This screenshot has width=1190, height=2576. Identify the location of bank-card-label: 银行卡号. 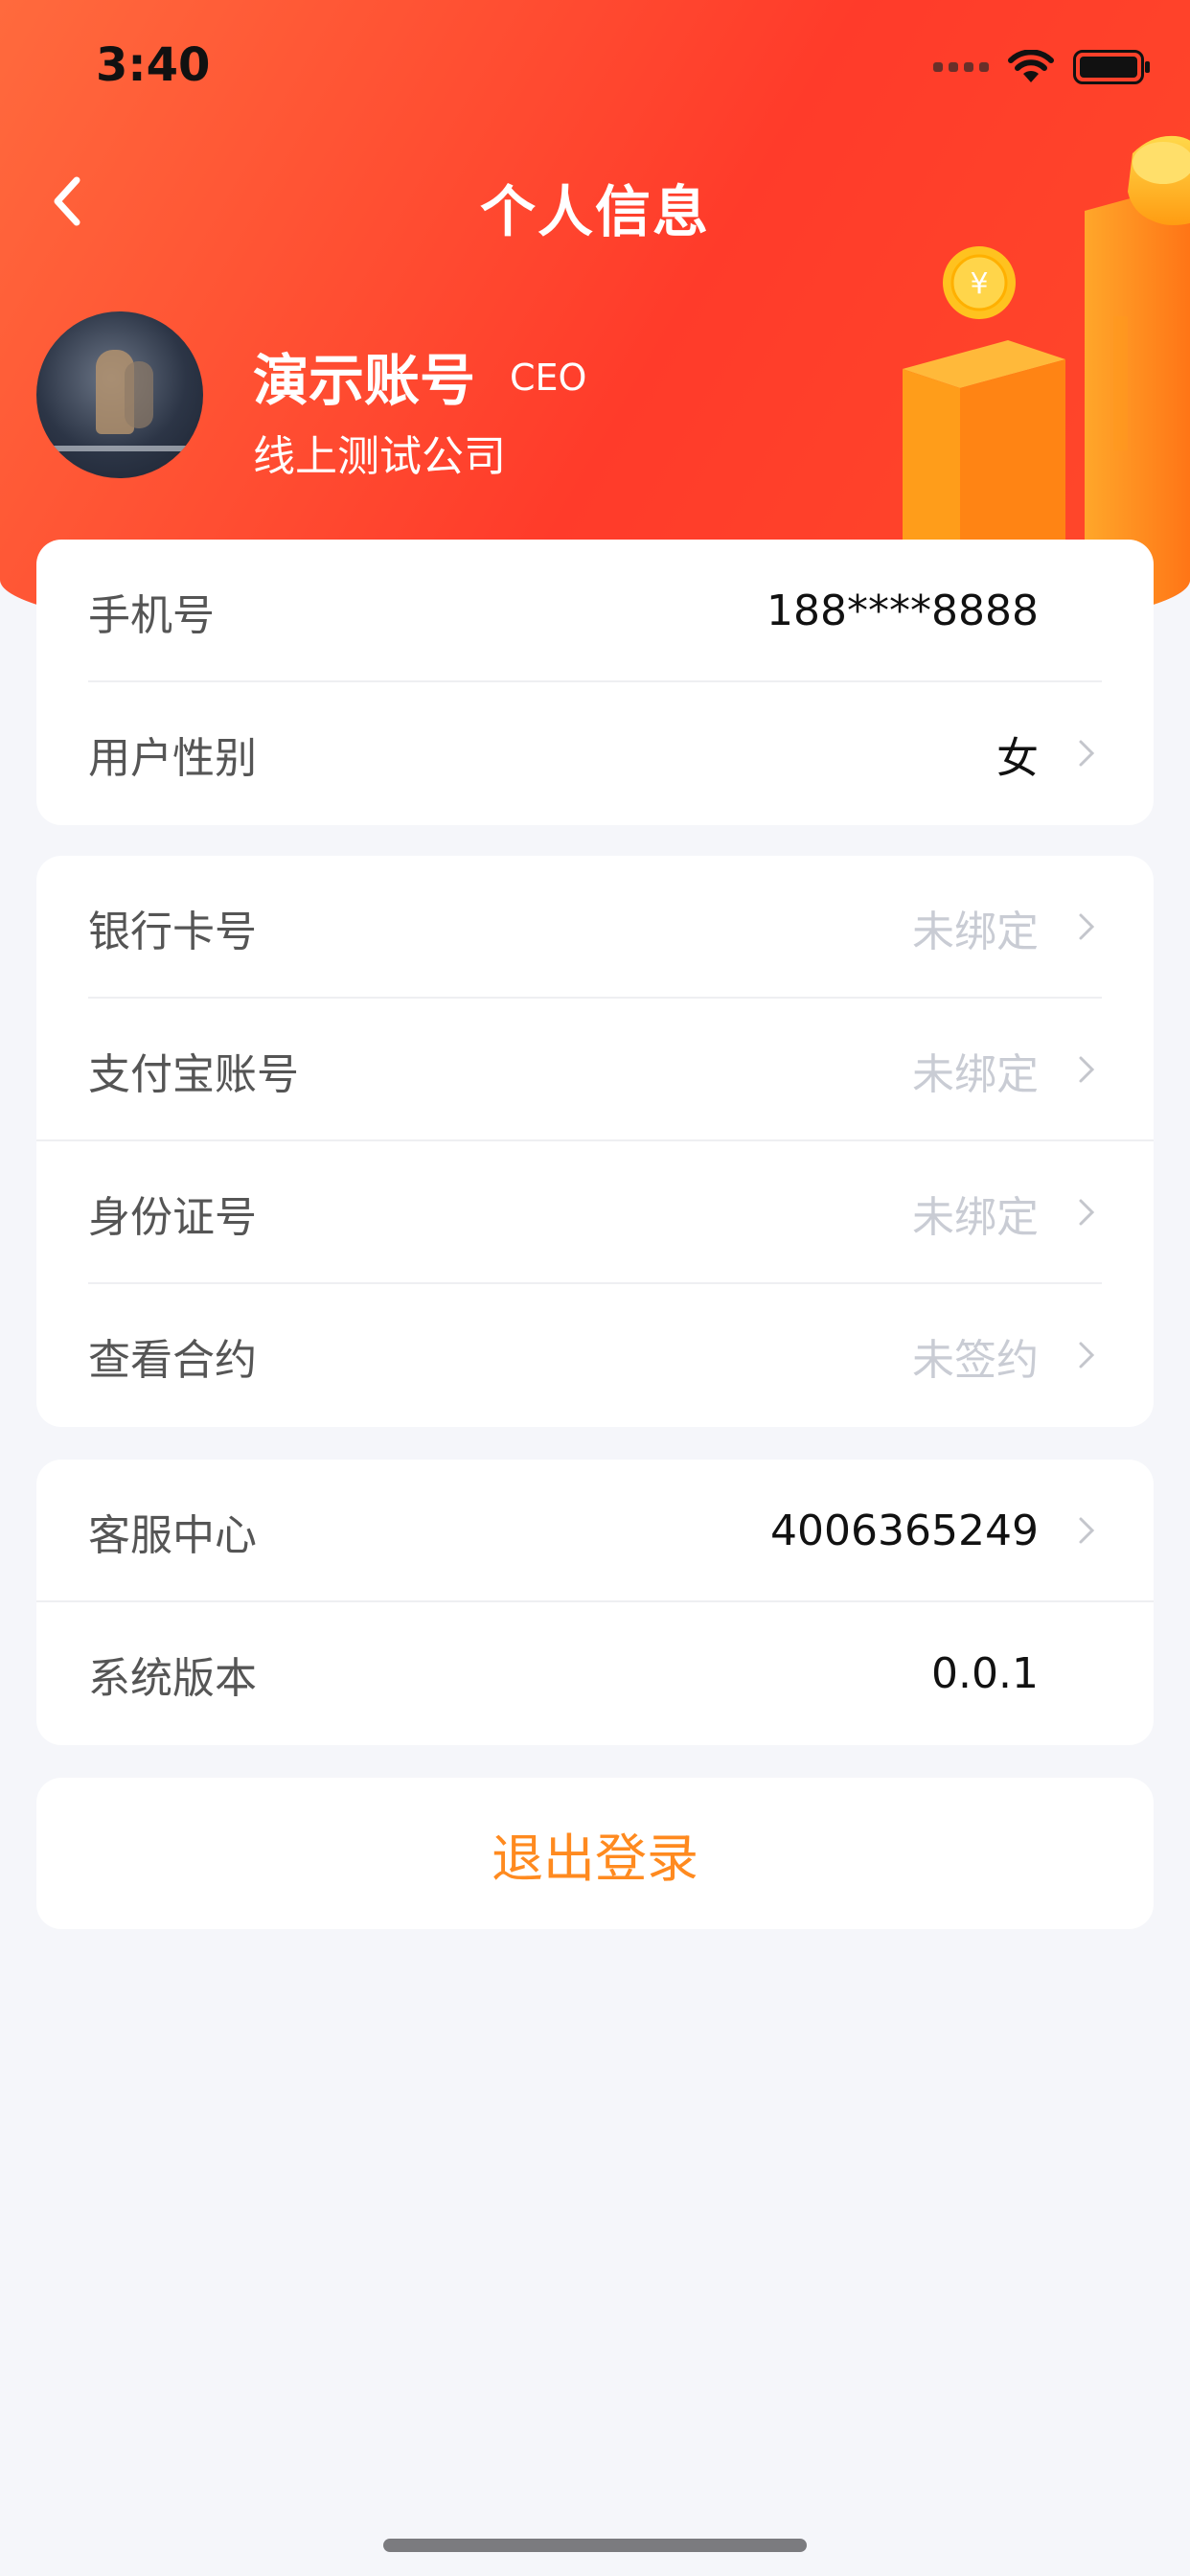
(172, 931).